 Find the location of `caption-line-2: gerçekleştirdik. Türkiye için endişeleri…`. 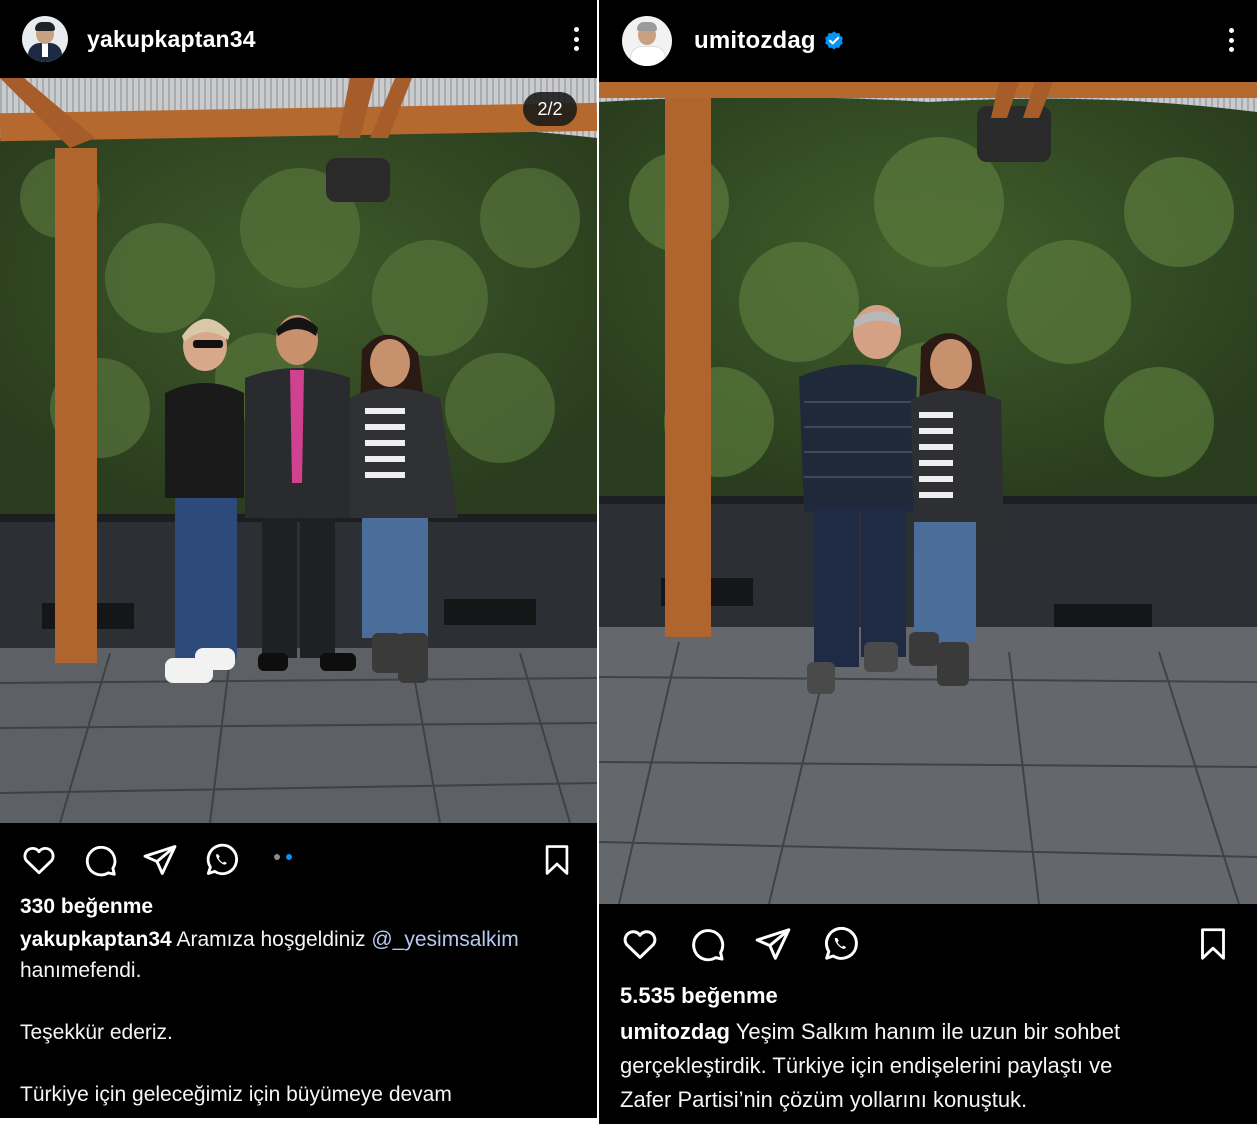

caption-line-2: gerçekleştirdik. Türkiye için endişeleri… is located at coordinates (866, 1065).